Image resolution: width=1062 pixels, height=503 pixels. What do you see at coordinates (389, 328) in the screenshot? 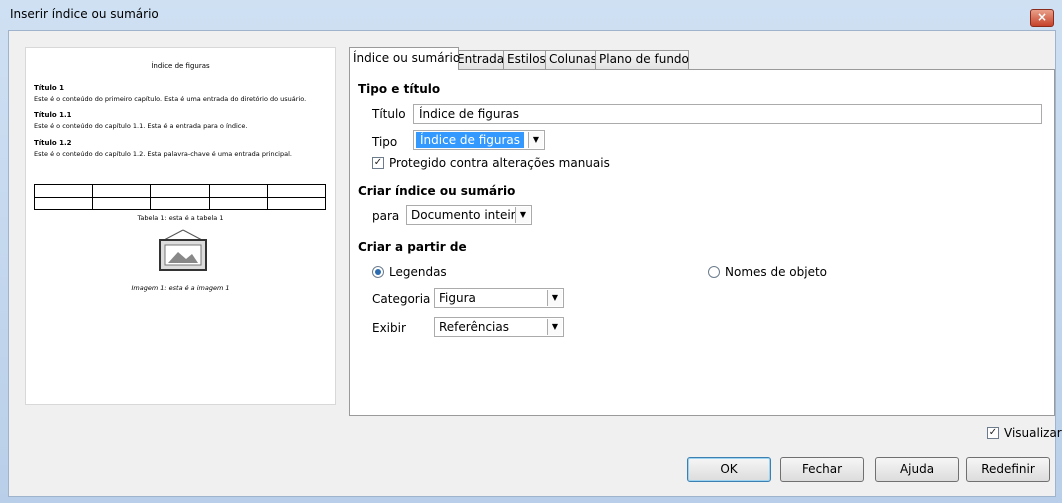
I see `display-label: Exibir` at bounding box center [389, 328].